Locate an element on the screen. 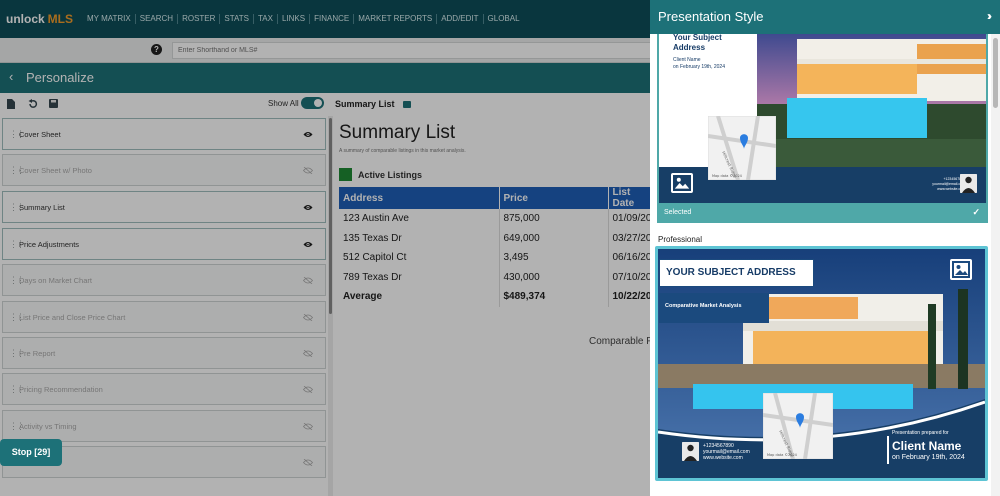 This screenshot has height=496, width=1000. selected-bar: Selected ✓ is located at coordinates (822, 212).